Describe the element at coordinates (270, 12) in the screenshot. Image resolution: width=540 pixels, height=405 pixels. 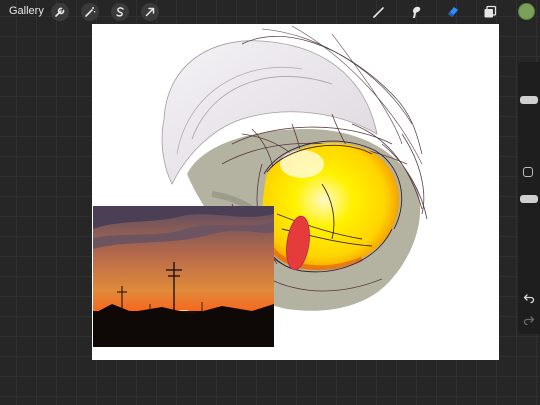
I see `top-toolbar: Gallery` at that location.